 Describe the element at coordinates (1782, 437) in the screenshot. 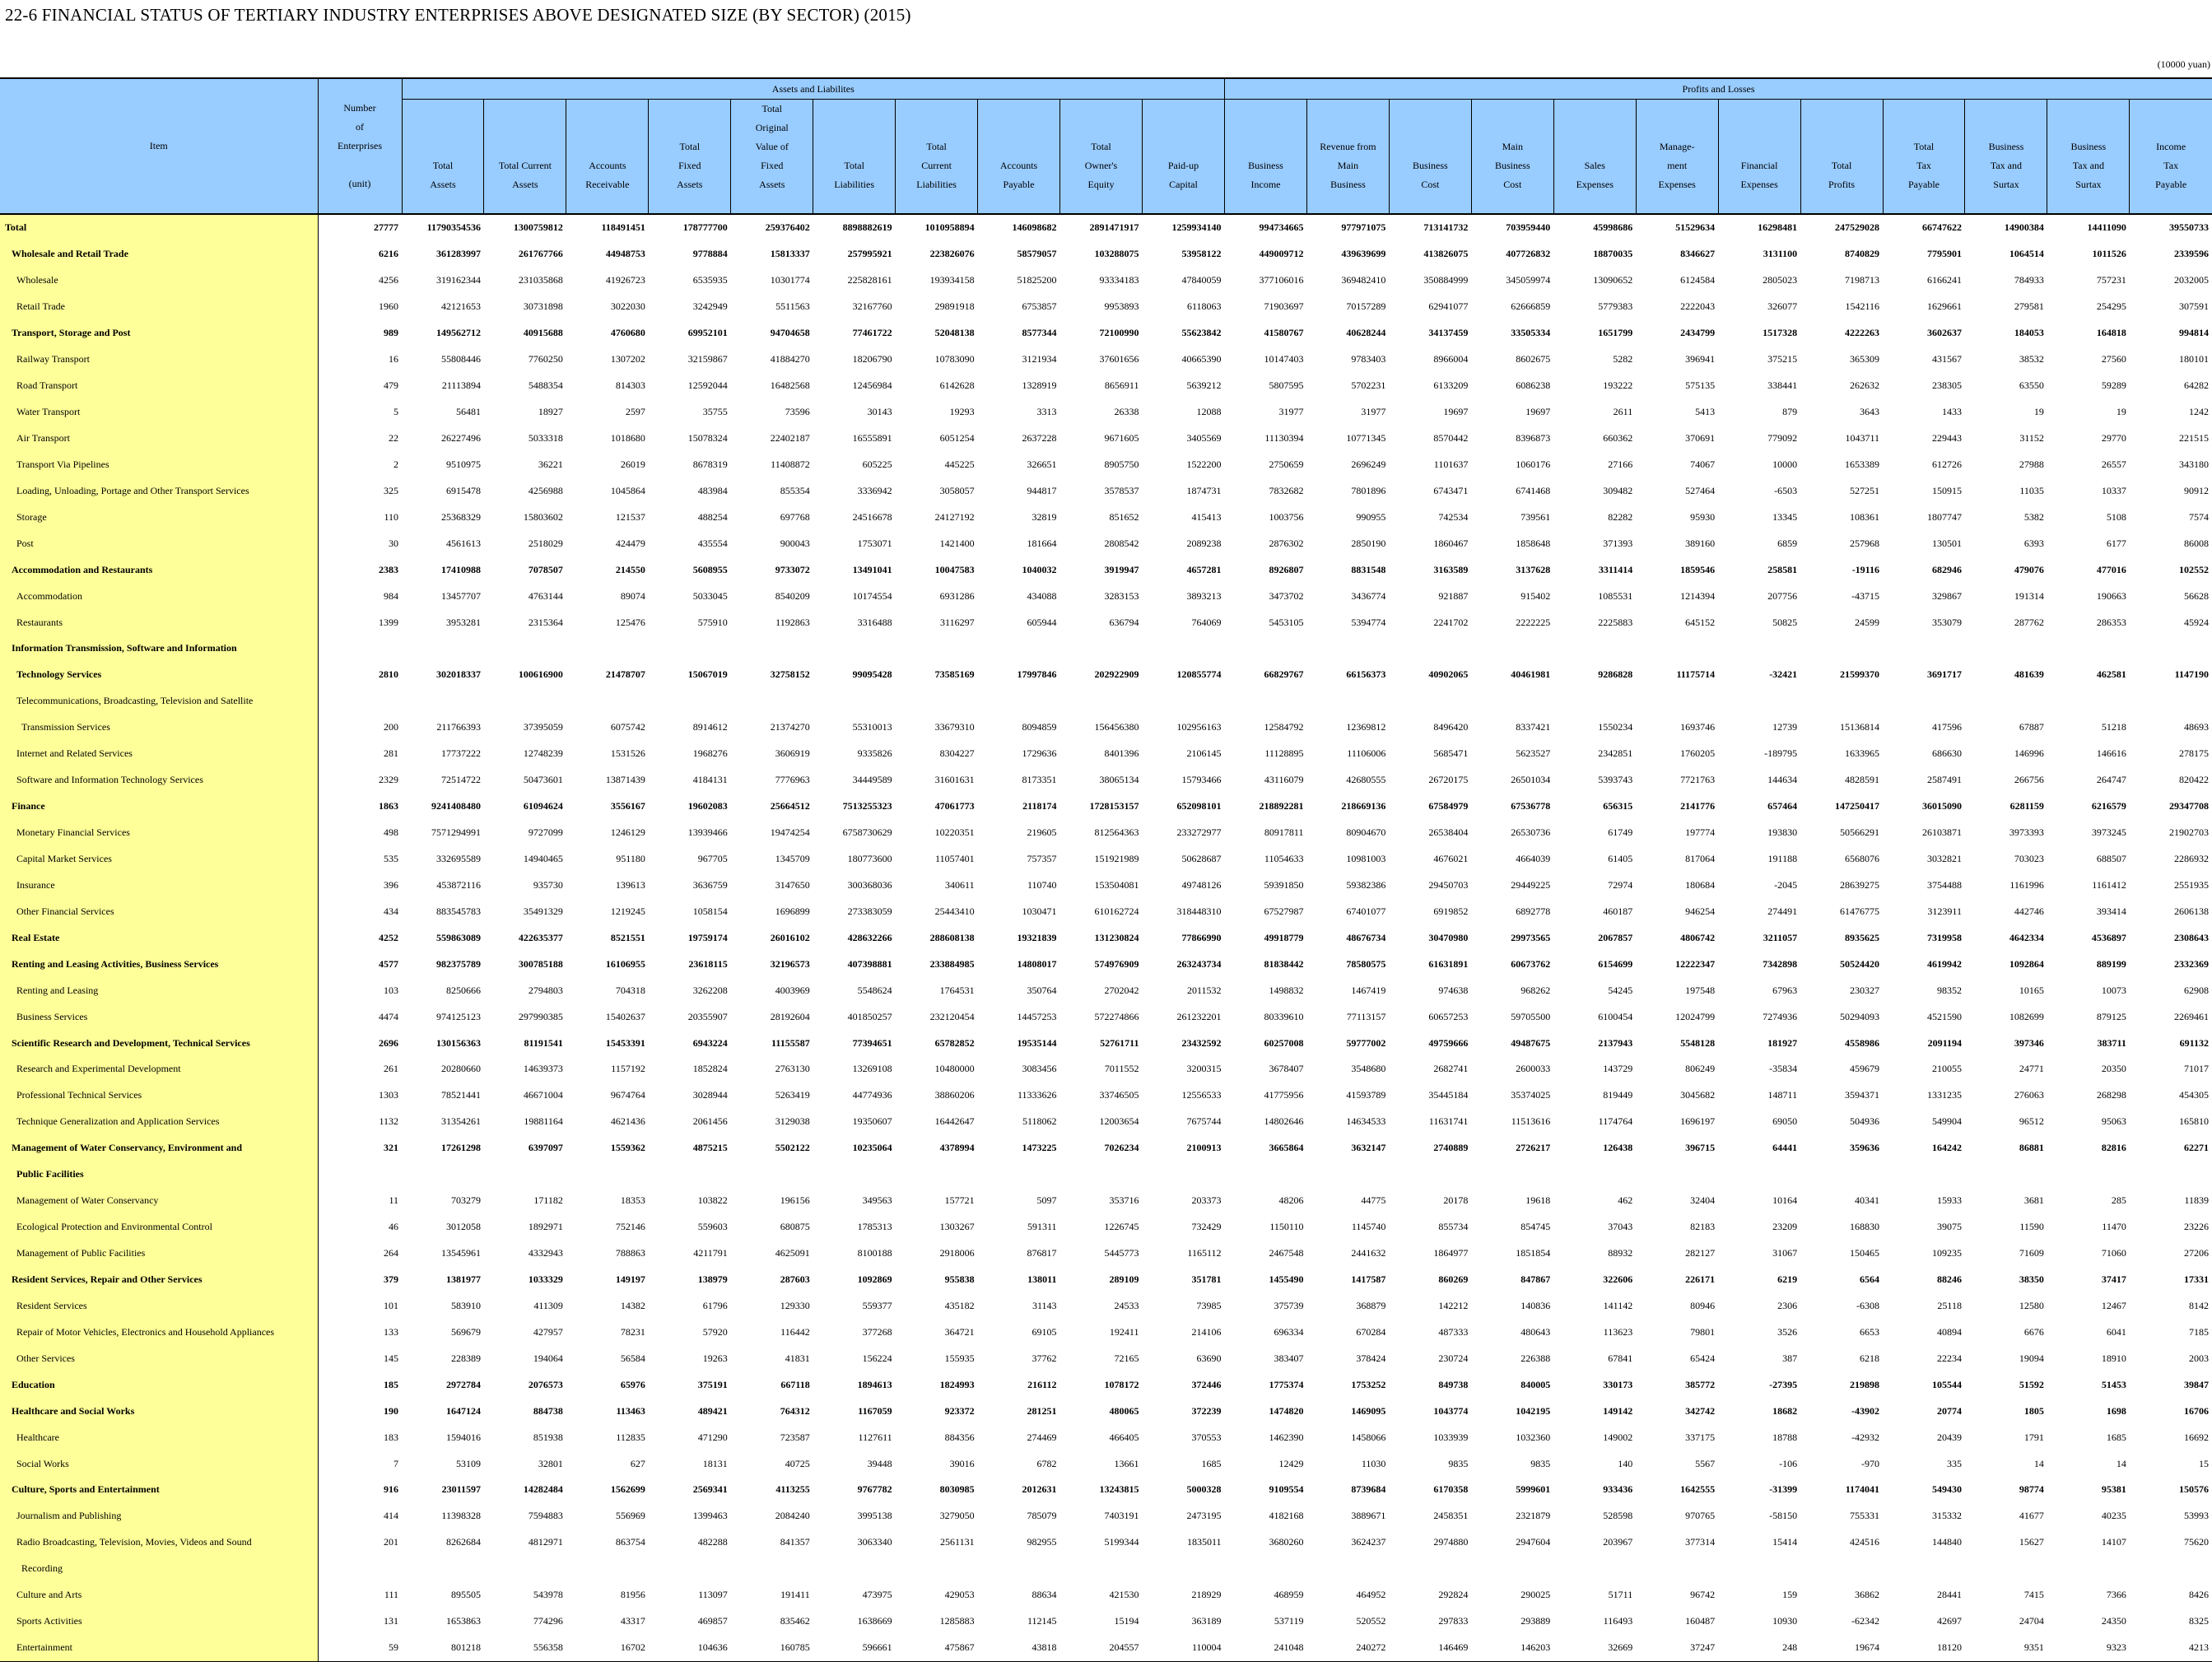

I see `table-cell: 779092` at that location.